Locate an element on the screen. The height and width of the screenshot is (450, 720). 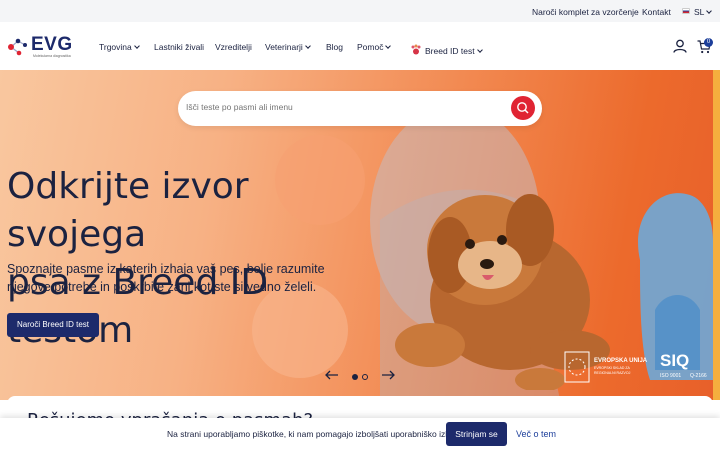
nav-item-label: Lastniki živali is located at coordinates (179, 47).